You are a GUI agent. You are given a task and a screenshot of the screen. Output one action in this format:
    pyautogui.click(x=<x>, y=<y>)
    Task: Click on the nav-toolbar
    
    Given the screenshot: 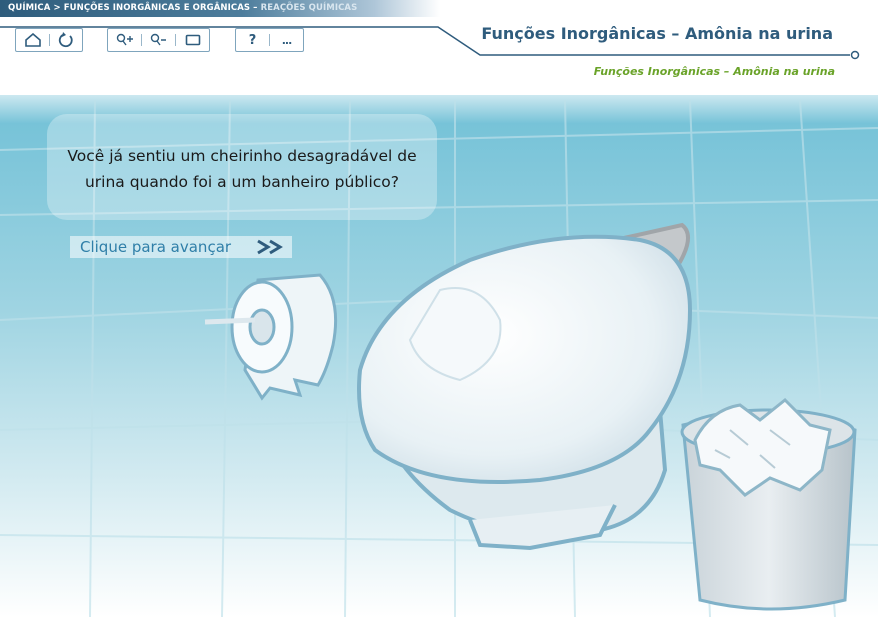 What is the action you would take?
    pyautogui.click(x=49, y=40)
    